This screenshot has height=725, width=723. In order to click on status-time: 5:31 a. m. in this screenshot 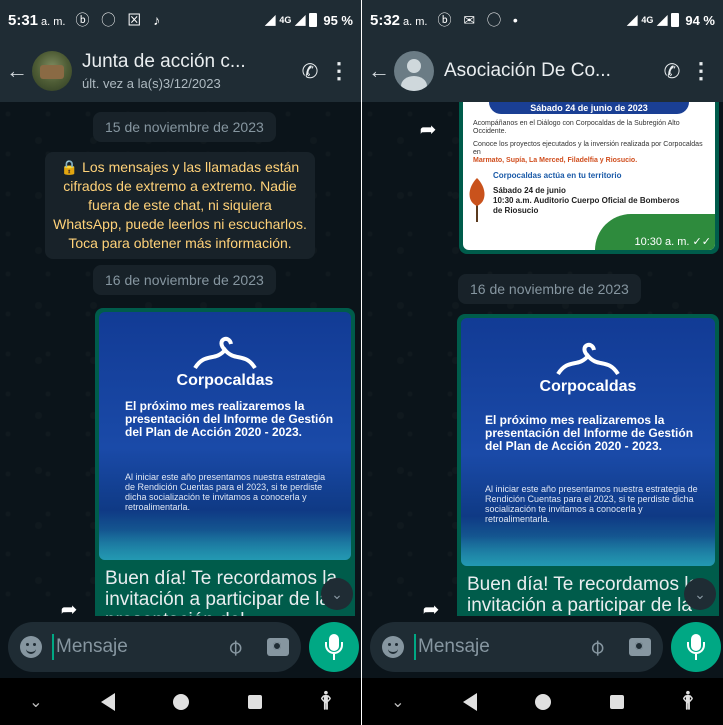, I will do `click(37, 20)`.